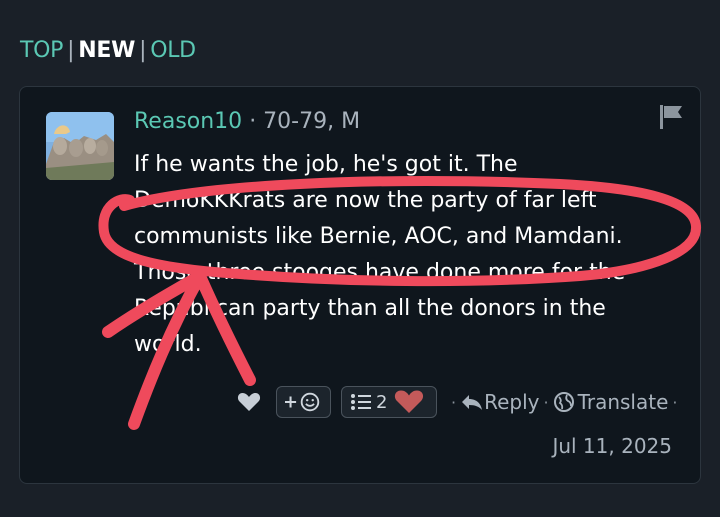 The width and height of the screenshot is (720, 517). I want to click on sort-old-tab: OLD, so click(173, 50).